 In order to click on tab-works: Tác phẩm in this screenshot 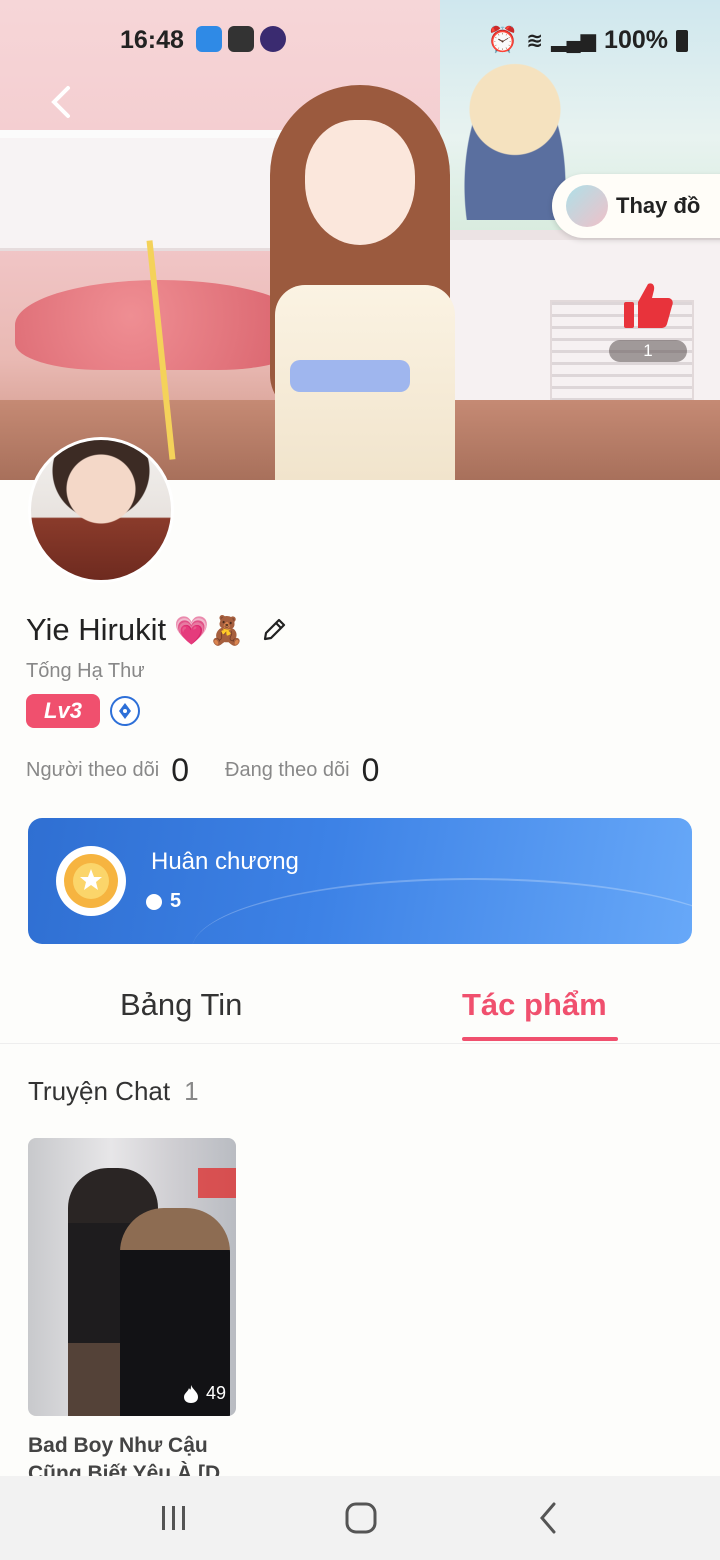, I will do `click(534, 1005)`.